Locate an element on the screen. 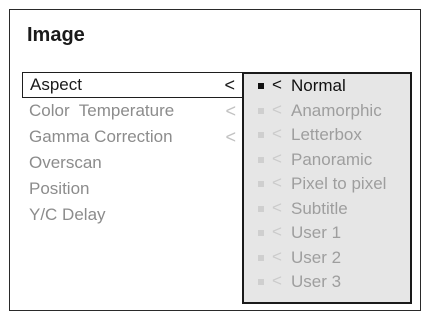  menu-item-label: Gamma Correction is located at coordinates (101, 136).